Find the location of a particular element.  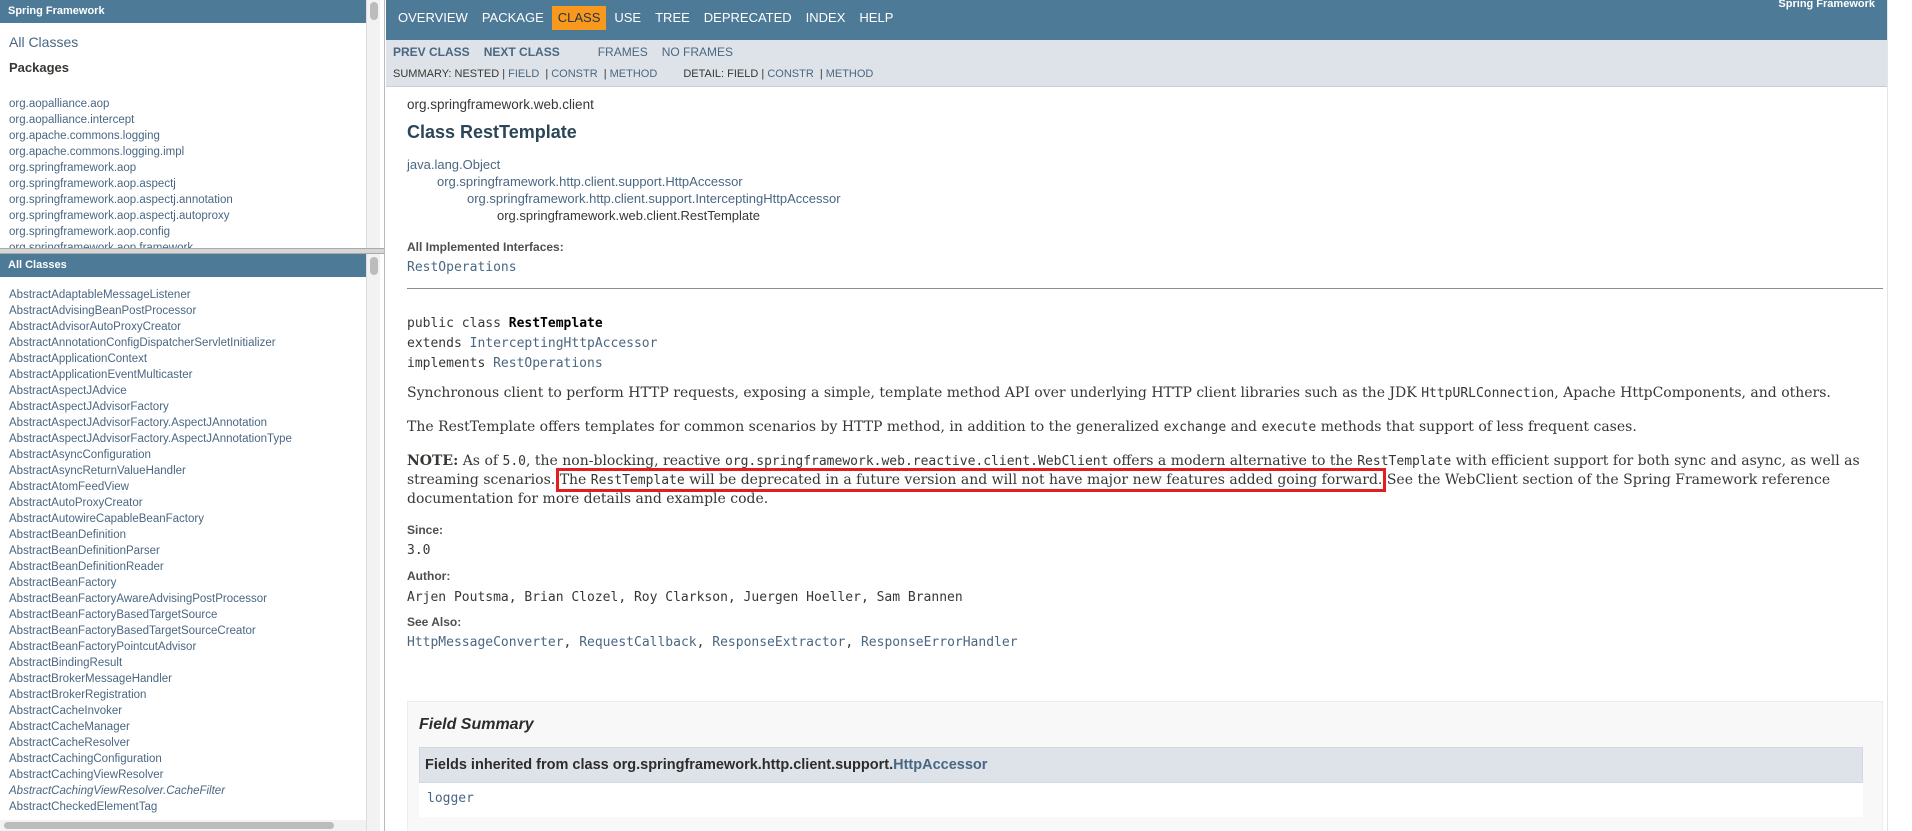

inheritance-object-link: java.lang.Object is located at coordinates (453, 164).